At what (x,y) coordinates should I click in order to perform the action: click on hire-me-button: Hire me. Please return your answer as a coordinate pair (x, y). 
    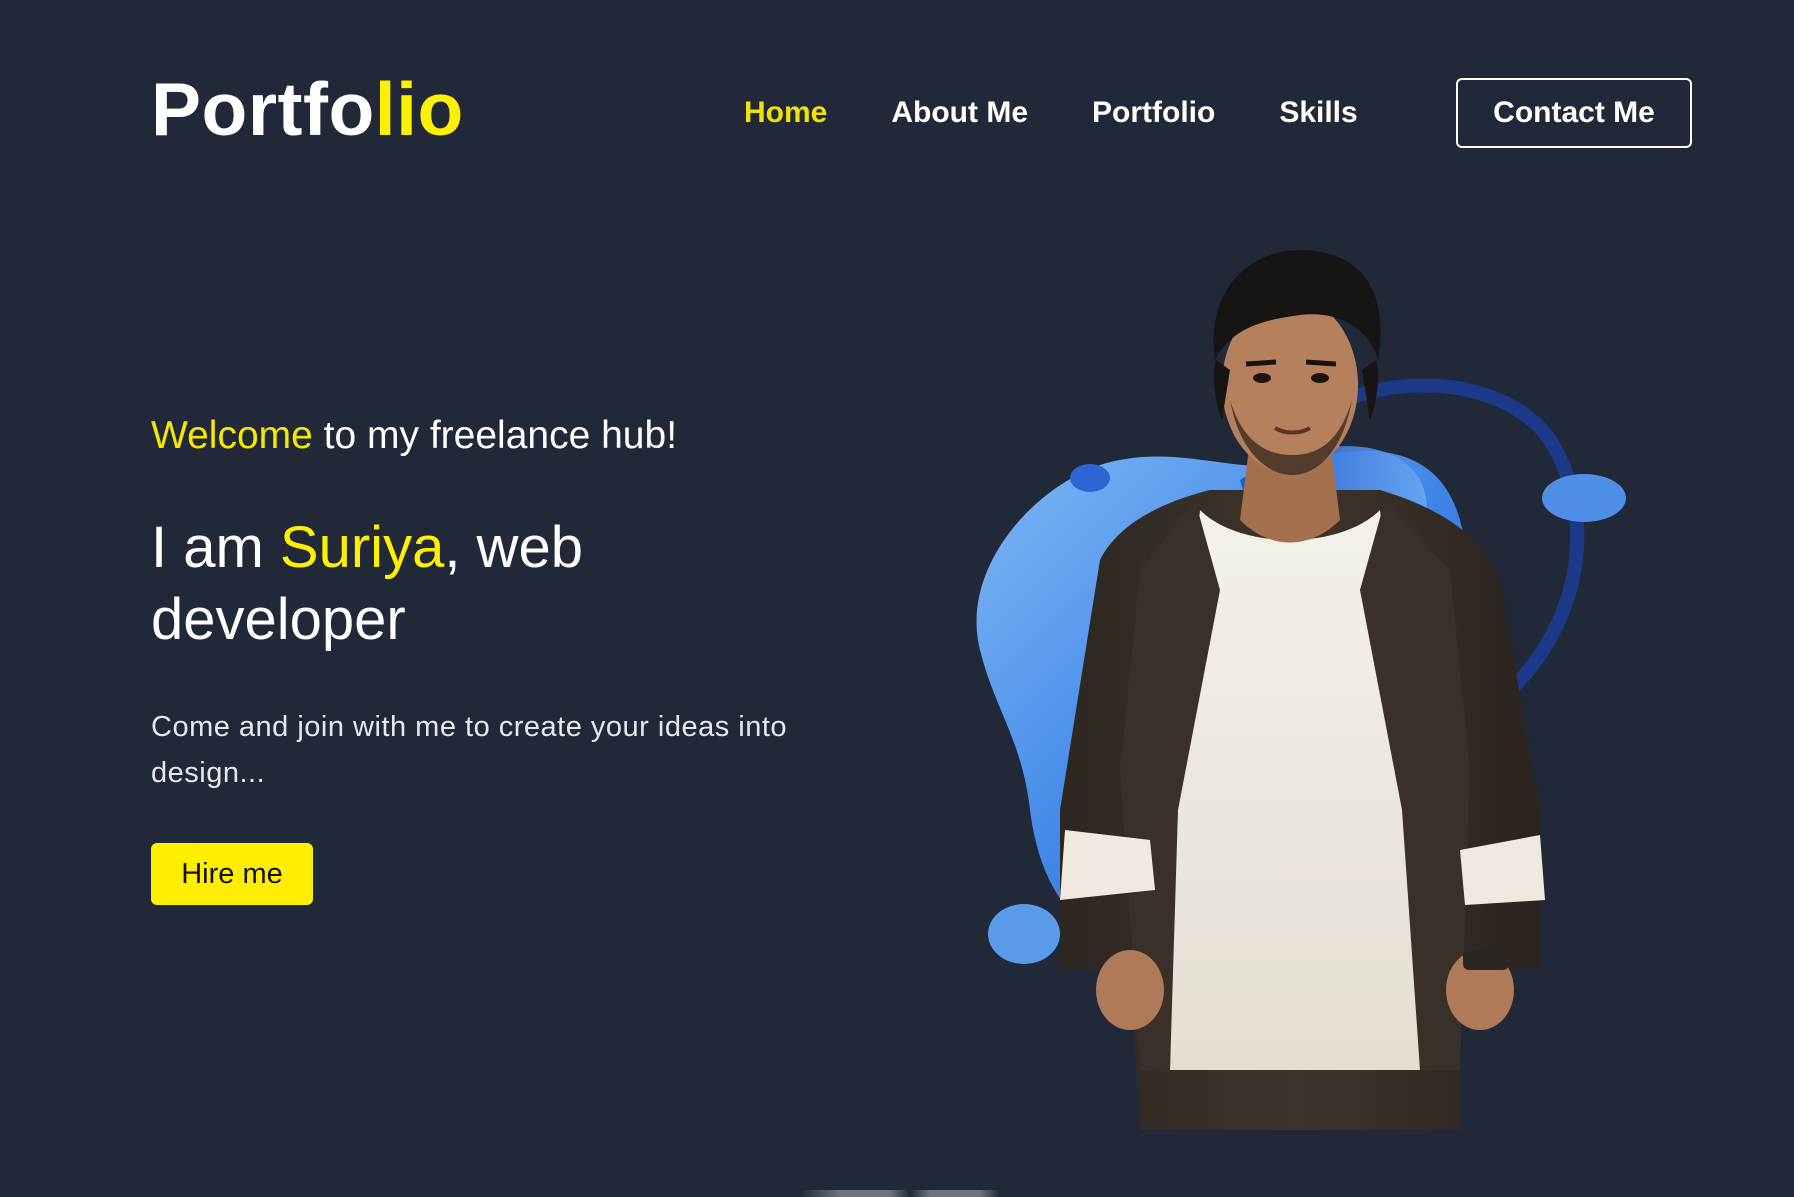
    Looking at the image, I should click on (232, 874).